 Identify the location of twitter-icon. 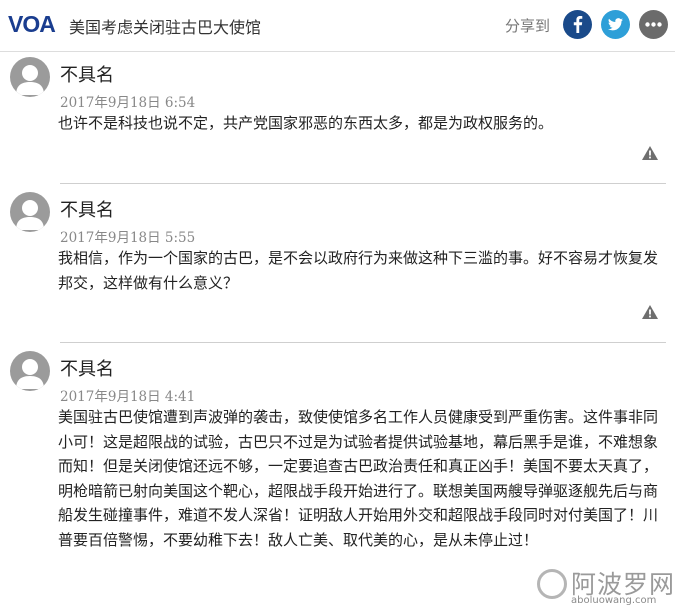
(615, 24).